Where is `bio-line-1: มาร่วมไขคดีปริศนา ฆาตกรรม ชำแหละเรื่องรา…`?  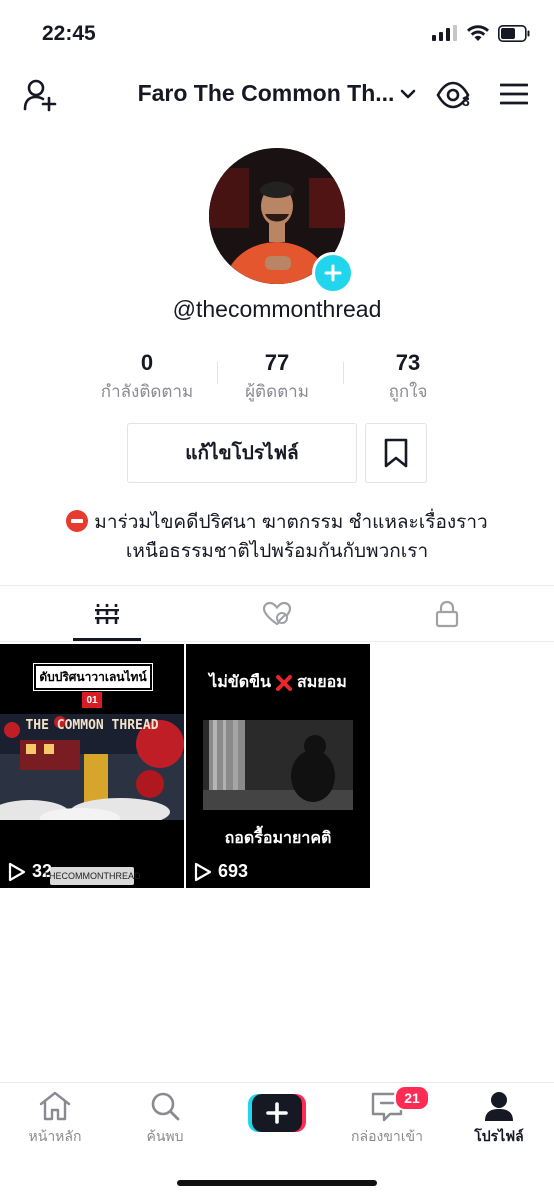
bio-line-1: มาร่วมไขคดีปริศนา ฆาตกรรม ชำแหละเรื่องรา… is located at coordinates (291, 522).